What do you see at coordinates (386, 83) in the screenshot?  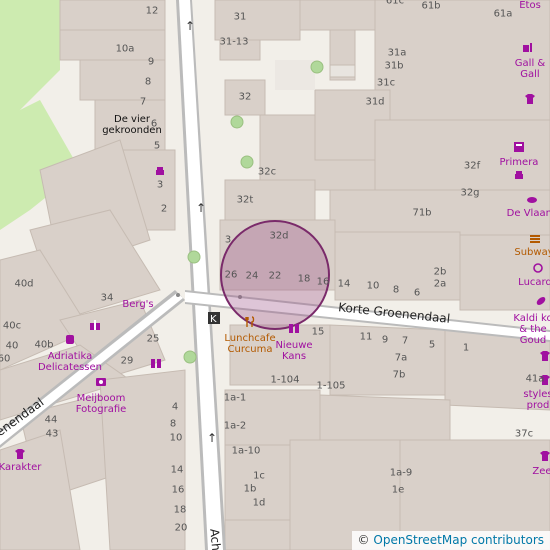 I see `house-number: 31c` at bounding box center [386, 83].